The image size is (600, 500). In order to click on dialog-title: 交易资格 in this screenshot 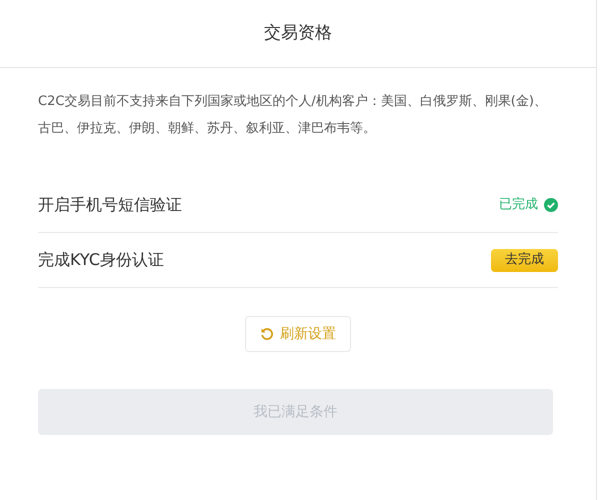, I will do `click(298, 33)`.